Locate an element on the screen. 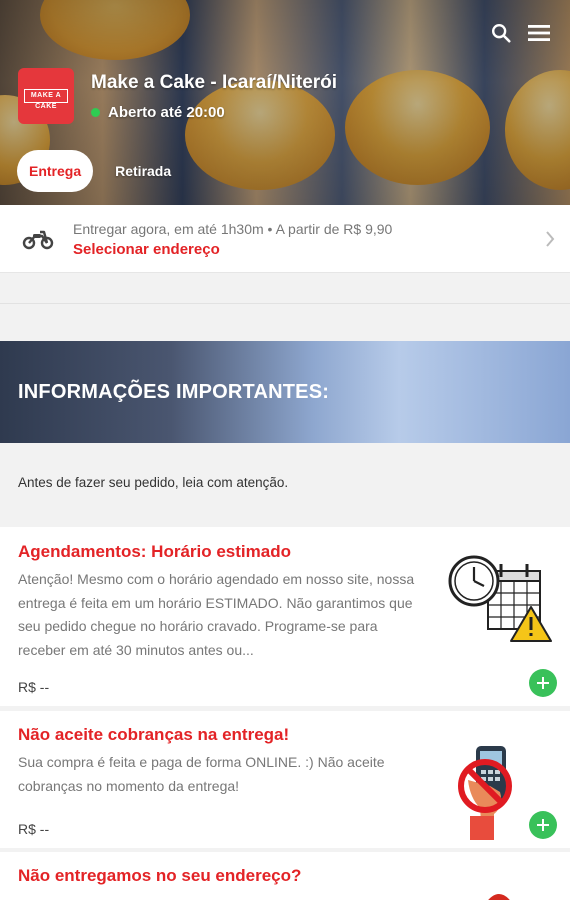 The image size is (570, 900). product-title: Não aceite cobranças na entrega! is located at coordinates (154, 734).